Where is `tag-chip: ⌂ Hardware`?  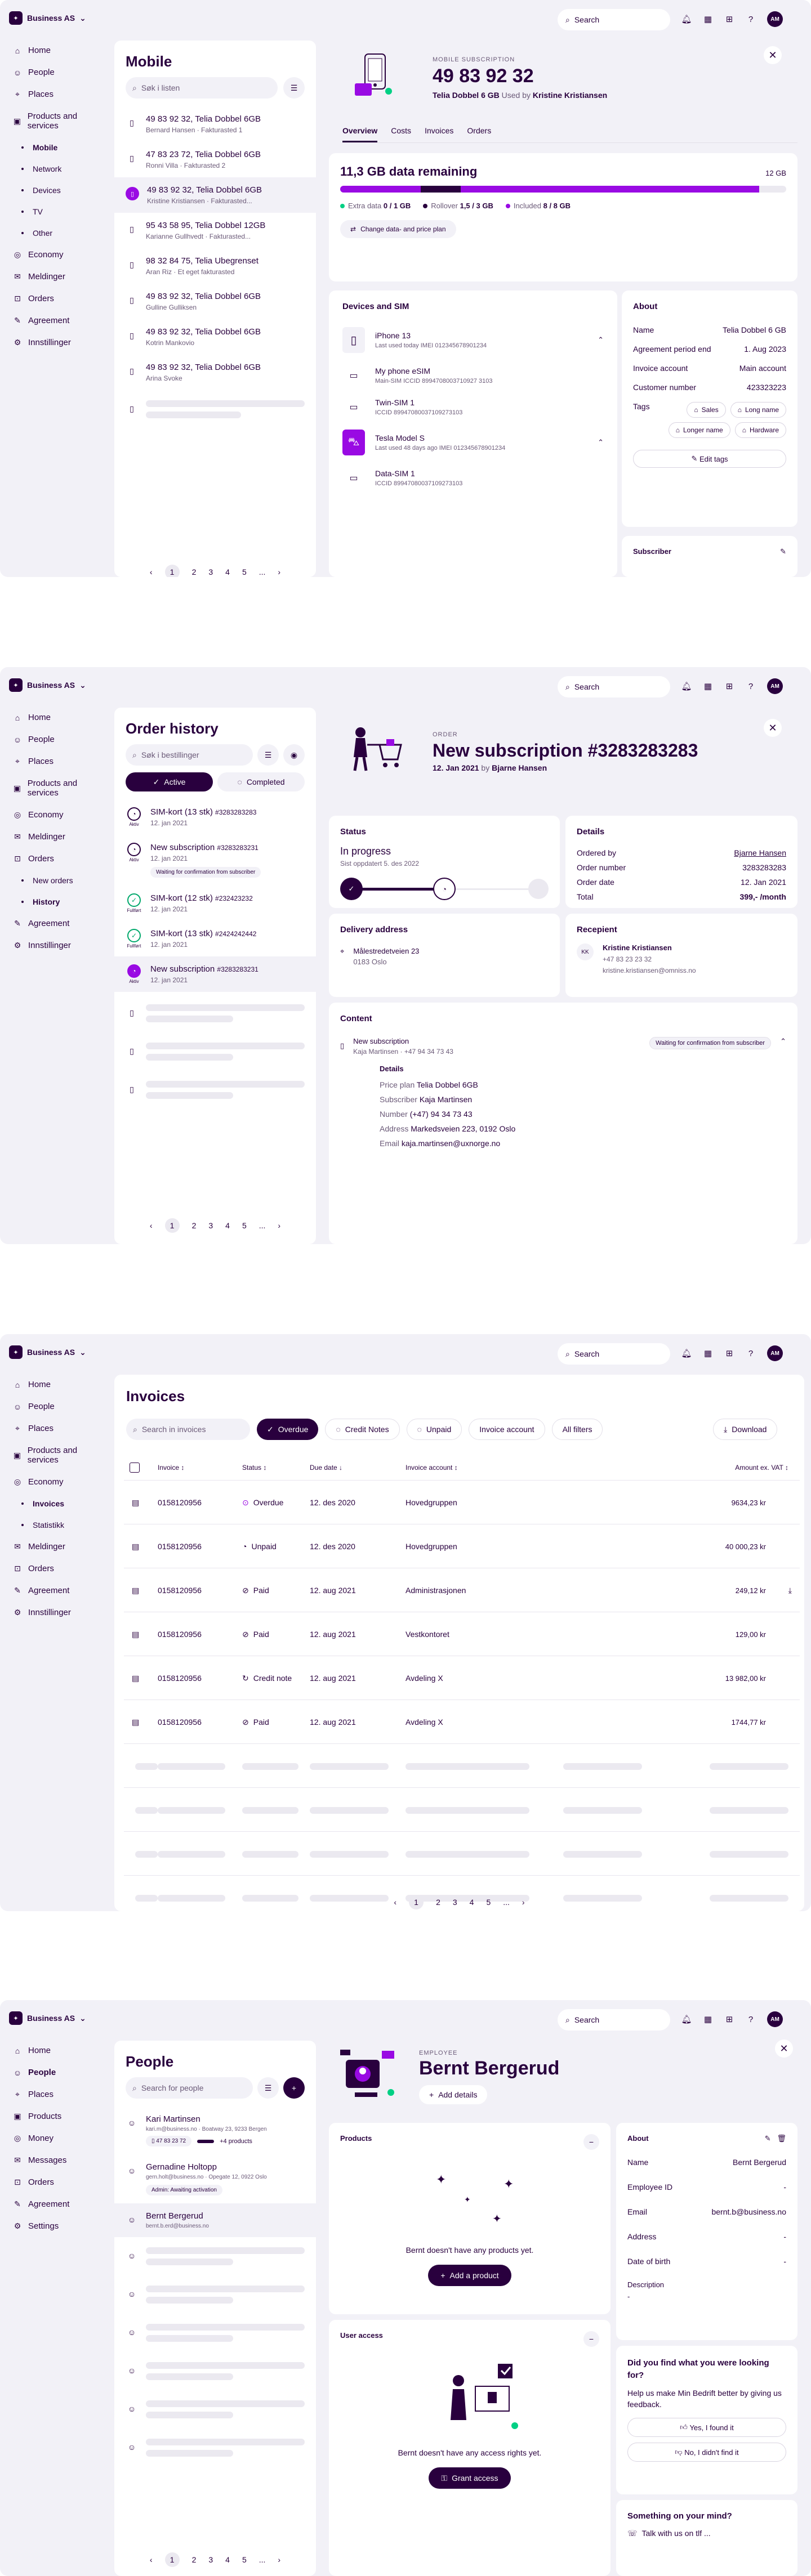 tag-chip: ⌂ Hardware is located at coordinates (760, 430).